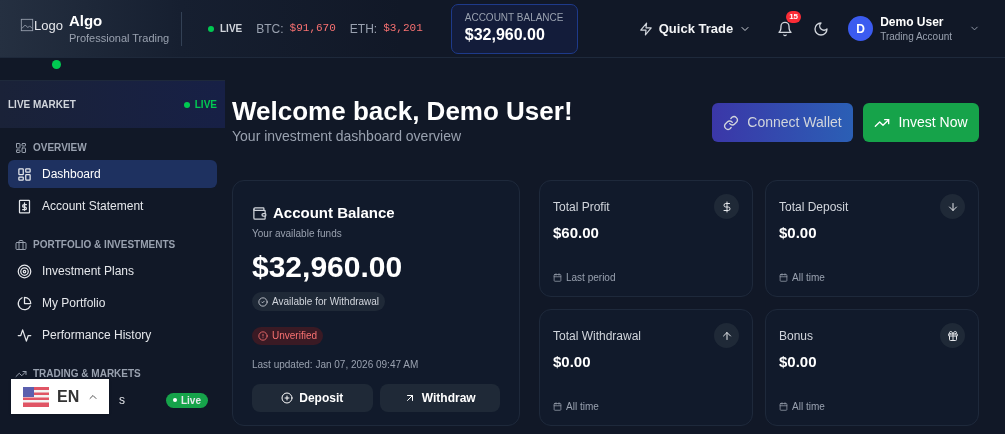 The image size is (1005, 434). What do you see at coordinates (402, 111) in the screenshot?
I see `welcome-title: Welcome back, Demo User!` at bounding box center [402, 111].